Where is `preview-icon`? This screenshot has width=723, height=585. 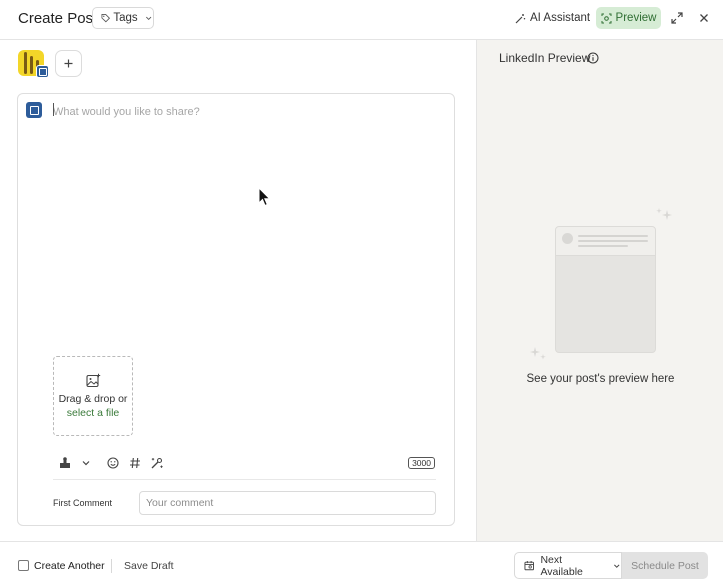
preview-icon is located at coordinates (606, 18).